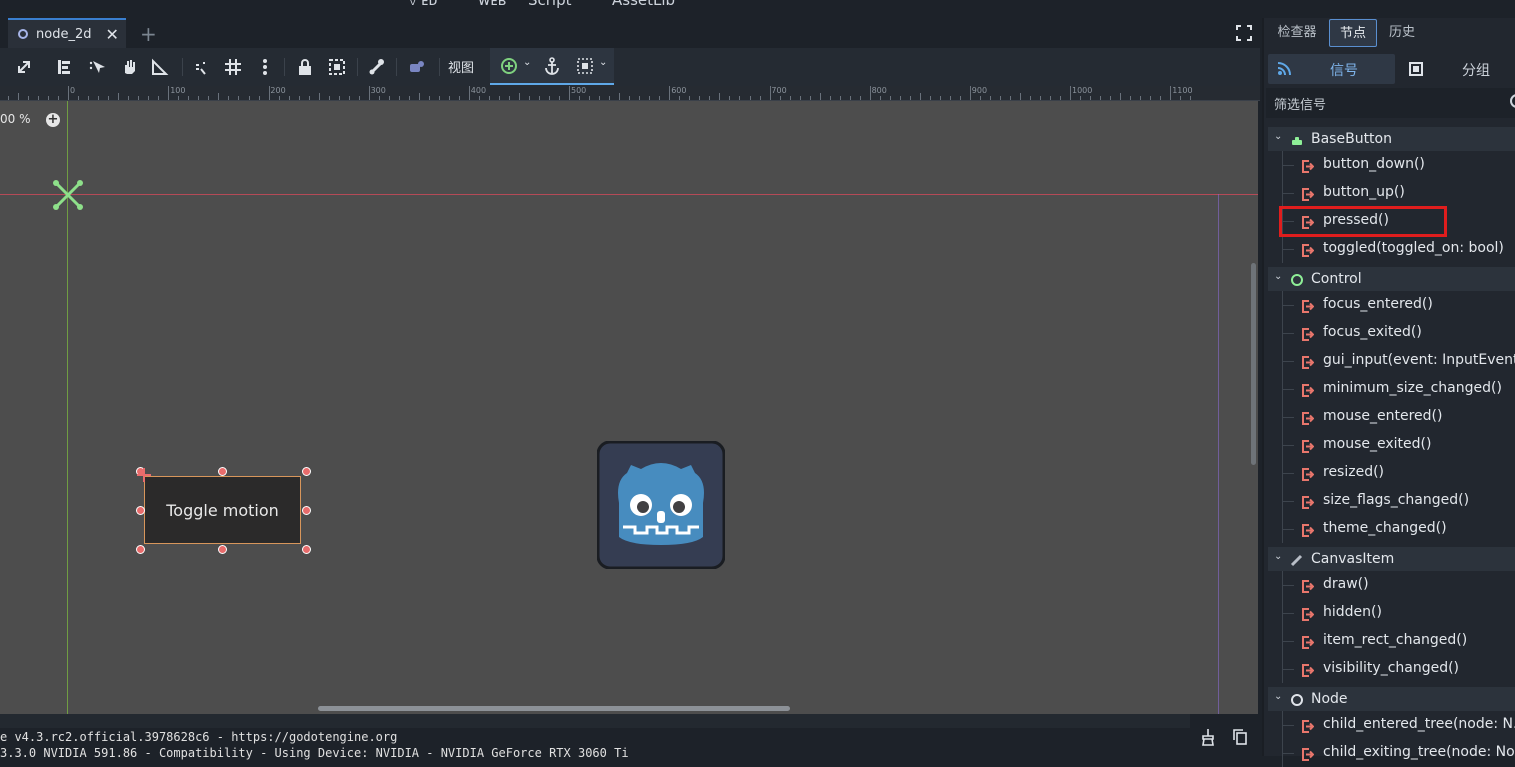 This screenshot has height=767, width=1515. Describe the element at coordinates (1391, 669) in the screenshot. I see `signal-item: visibility_changed()` at that location.